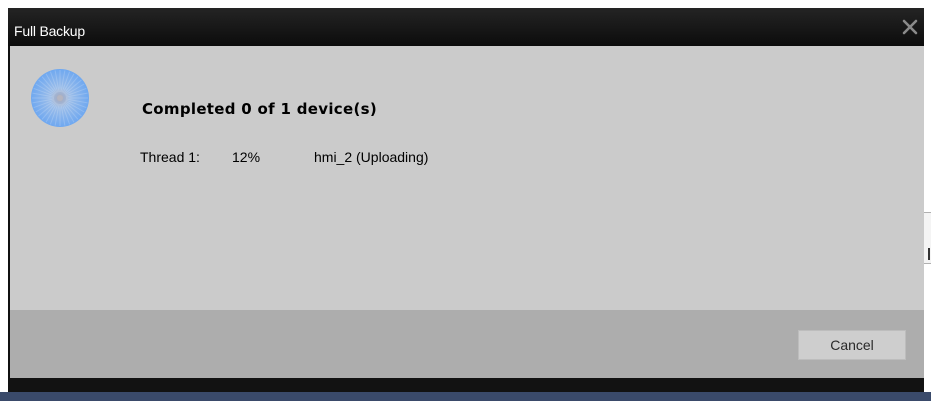  I want to click on cancel-button: Cancel, so click(852, 345).